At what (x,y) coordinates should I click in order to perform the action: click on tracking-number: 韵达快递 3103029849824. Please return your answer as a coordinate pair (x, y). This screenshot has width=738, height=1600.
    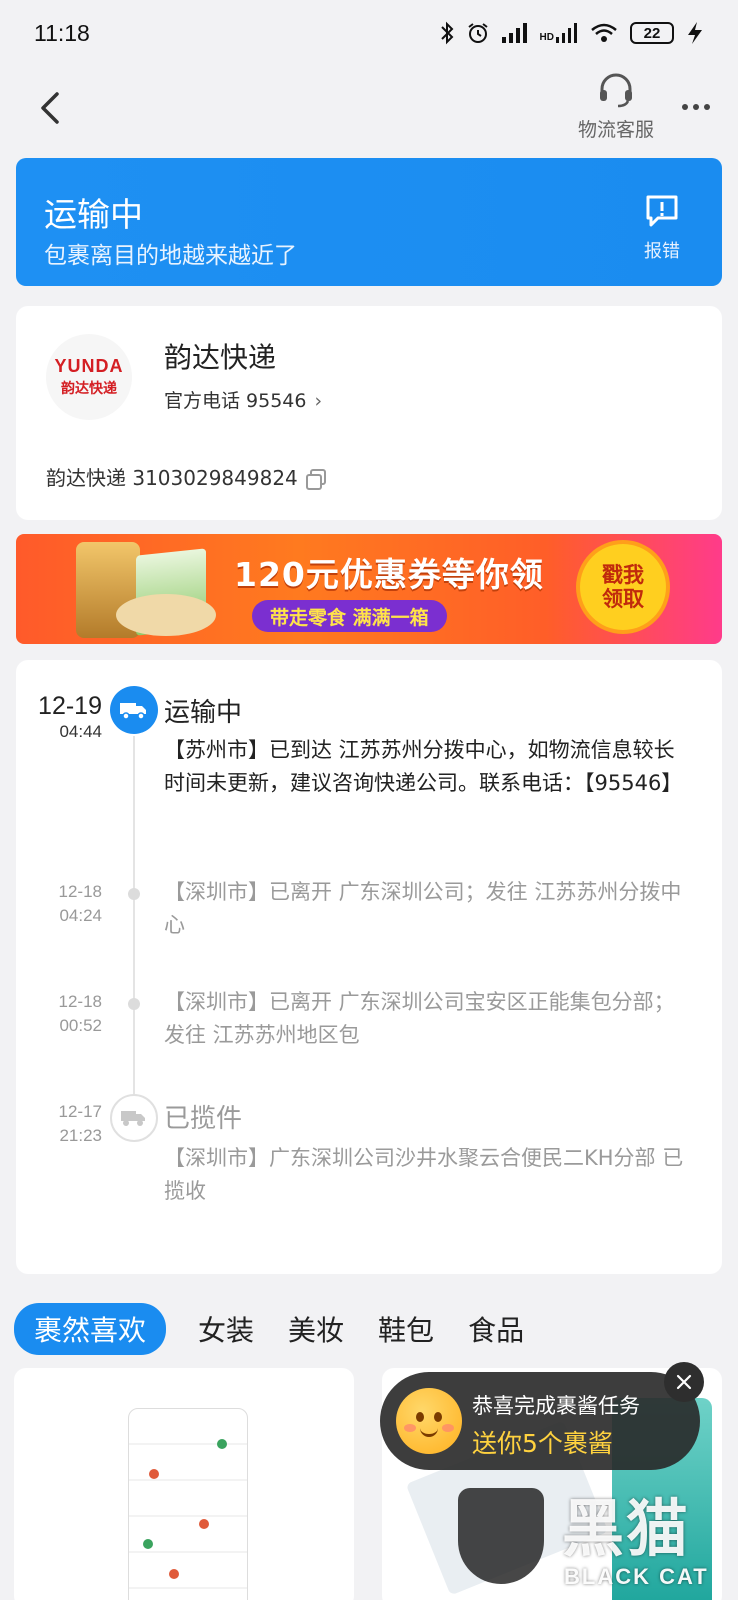
    Looking at the image, I should click on (172, 478).